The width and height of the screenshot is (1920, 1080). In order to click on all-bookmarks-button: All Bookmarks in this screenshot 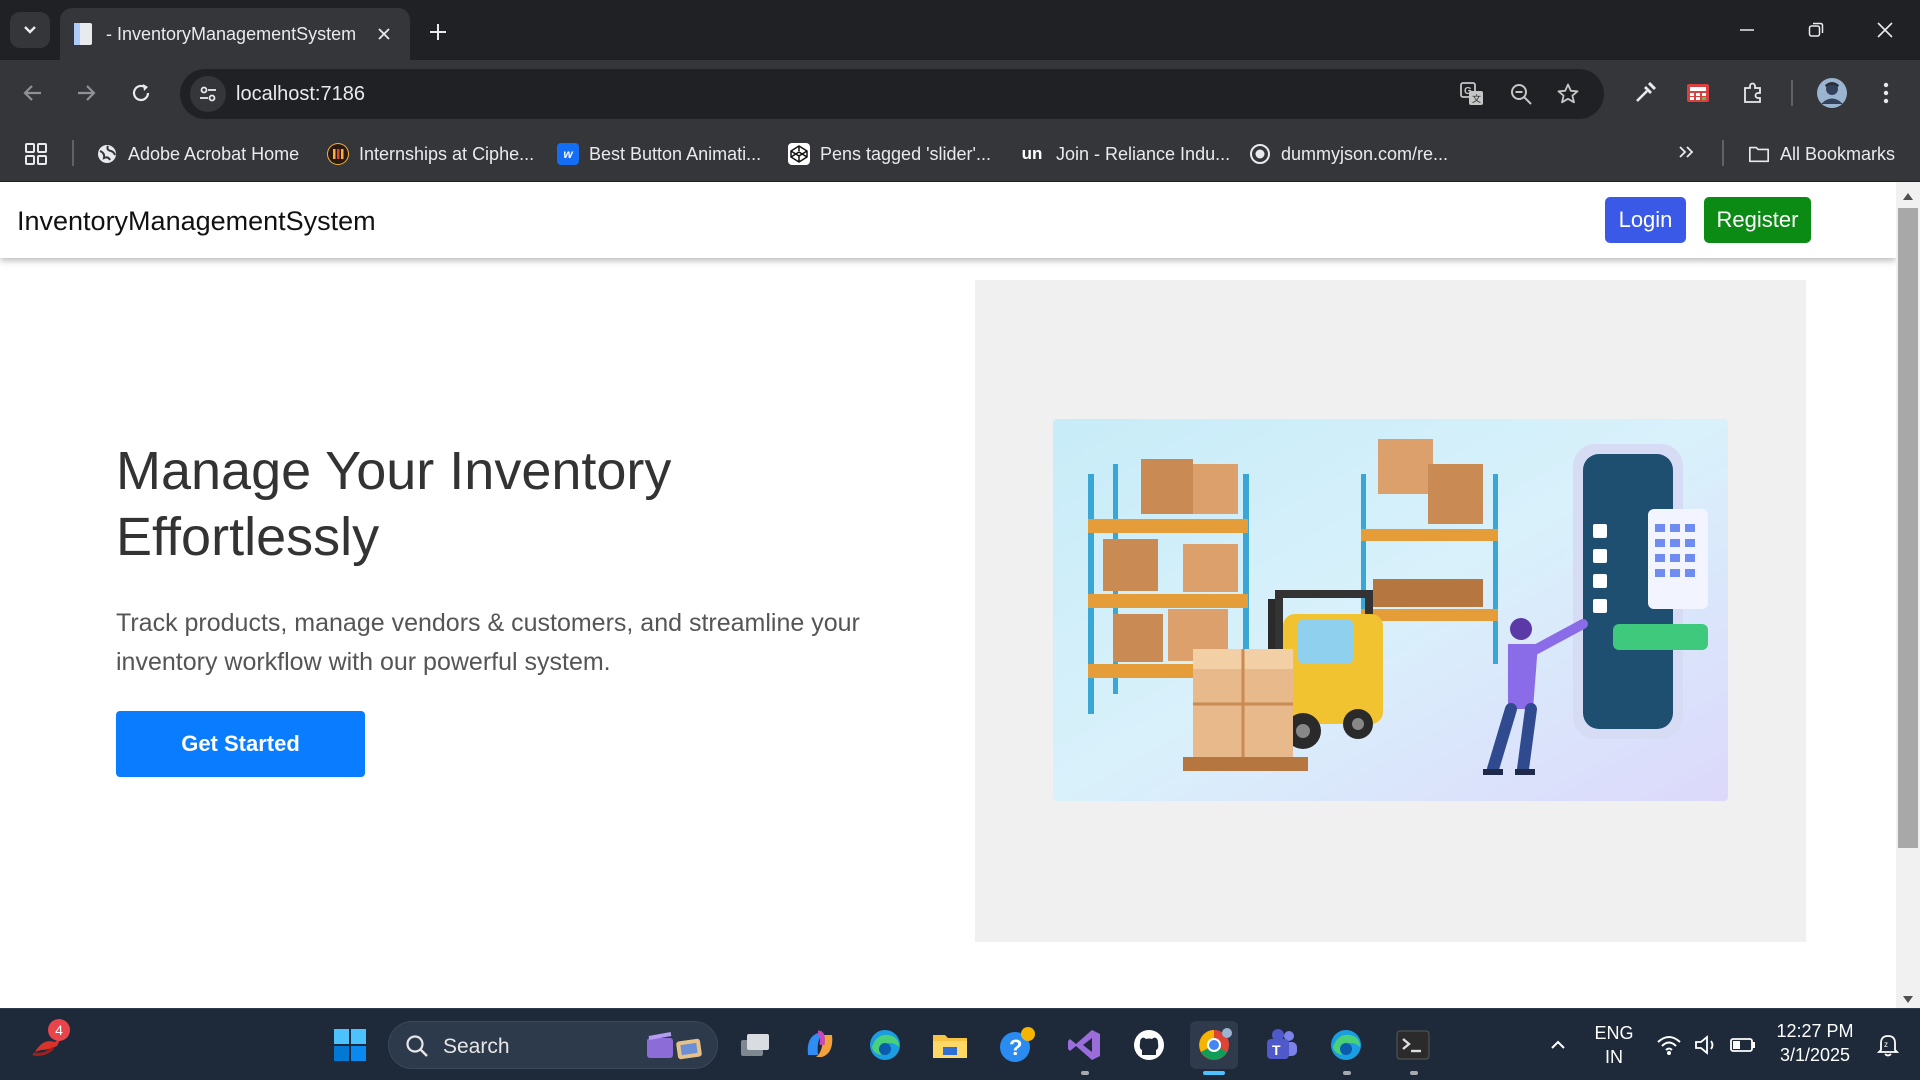, I will do `click(1821, 154)`.